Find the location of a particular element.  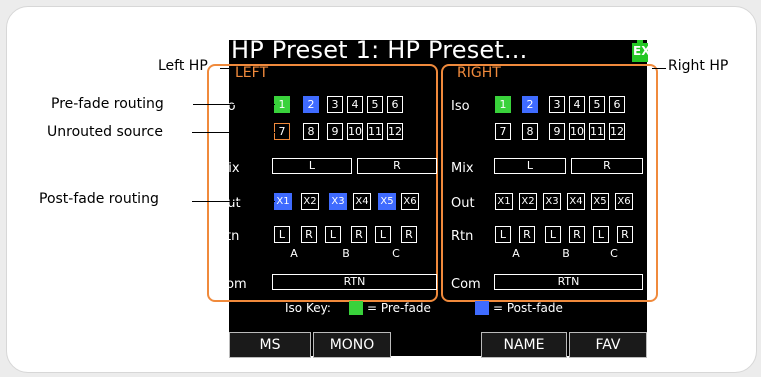

callout-left-hp: Left HP is located at coordinates (183, 66).